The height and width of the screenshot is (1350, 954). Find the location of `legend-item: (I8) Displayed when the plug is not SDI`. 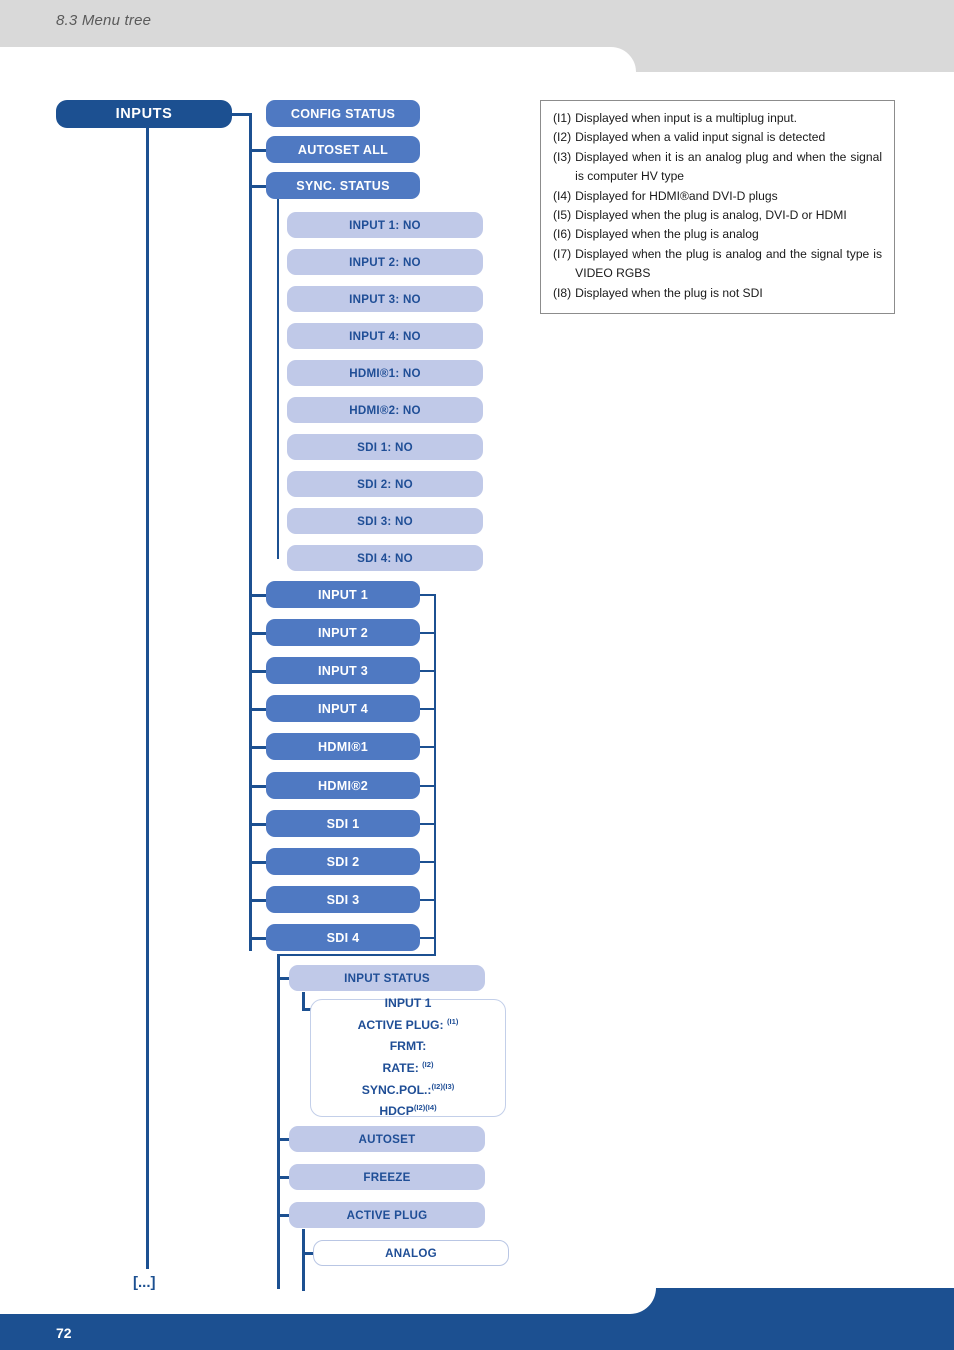

legend-item: (I8) Displayed when the plug is not SDI is located at coordinates (717, 293).